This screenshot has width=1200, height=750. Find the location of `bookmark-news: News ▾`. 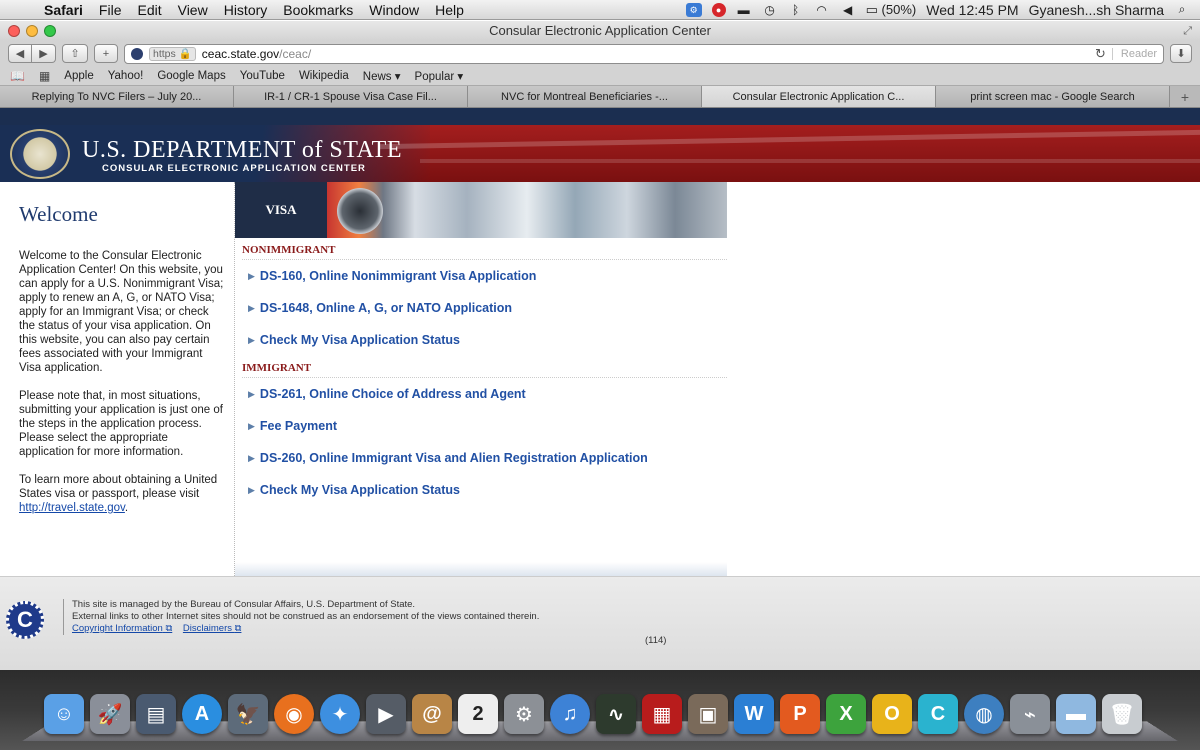

bookmark-news: News ▾ is located at coordinates (382, 76).